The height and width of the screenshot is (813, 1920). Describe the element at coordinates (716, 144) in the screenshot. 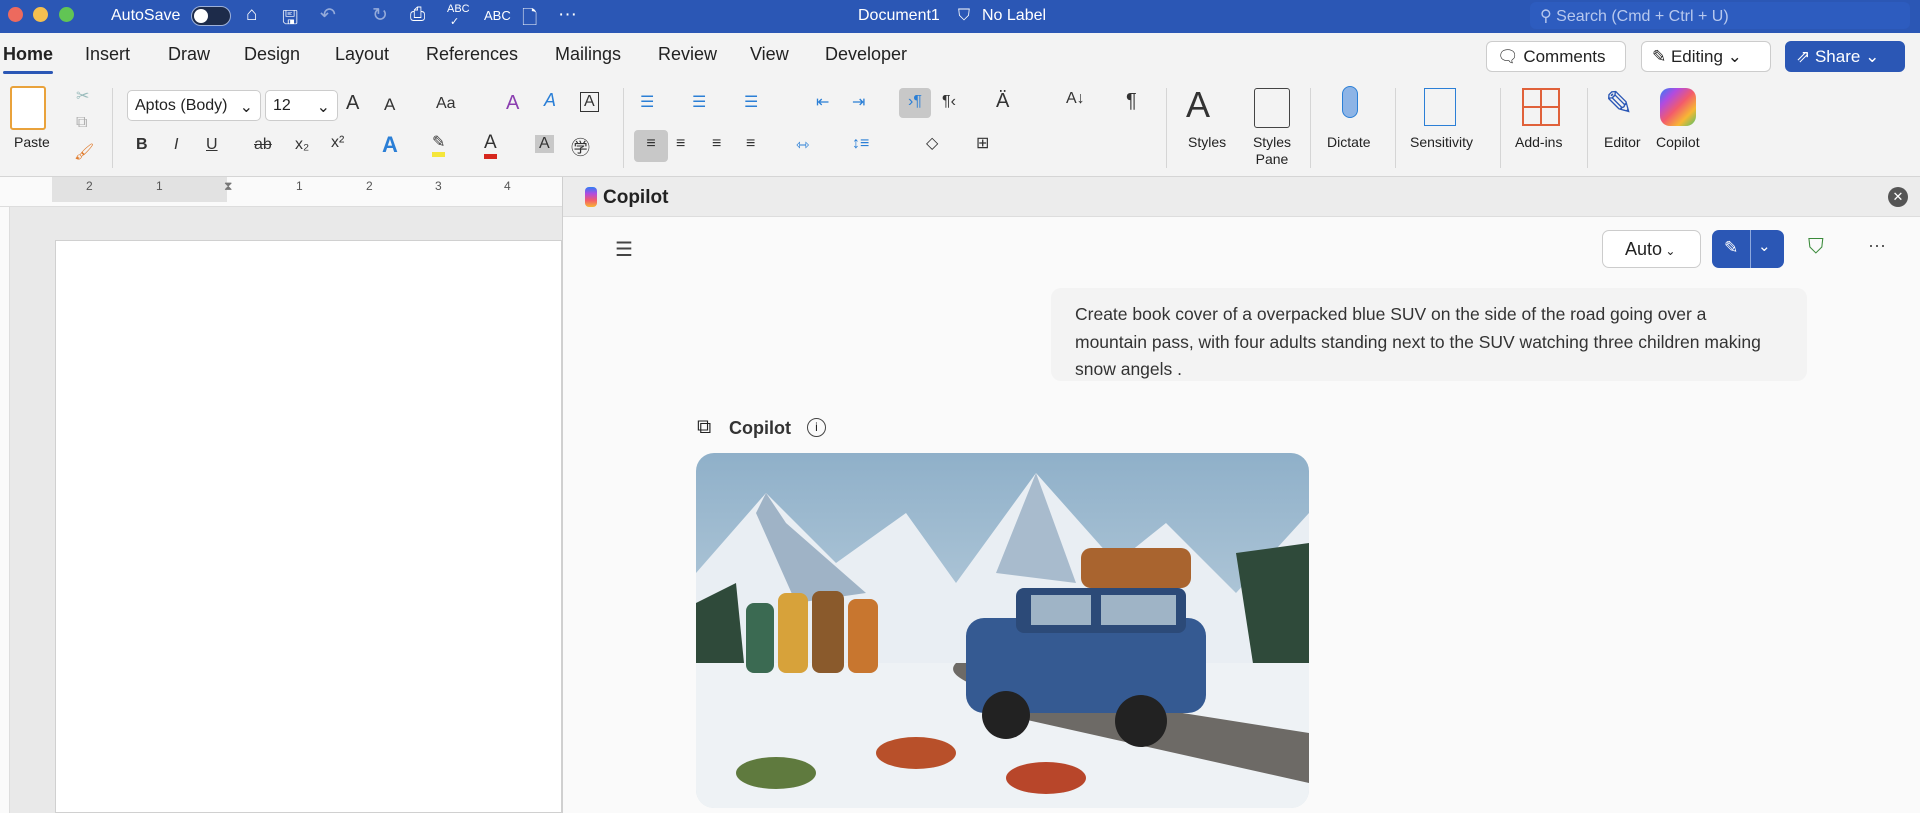

I see `align-right-button: ≡` at that location.